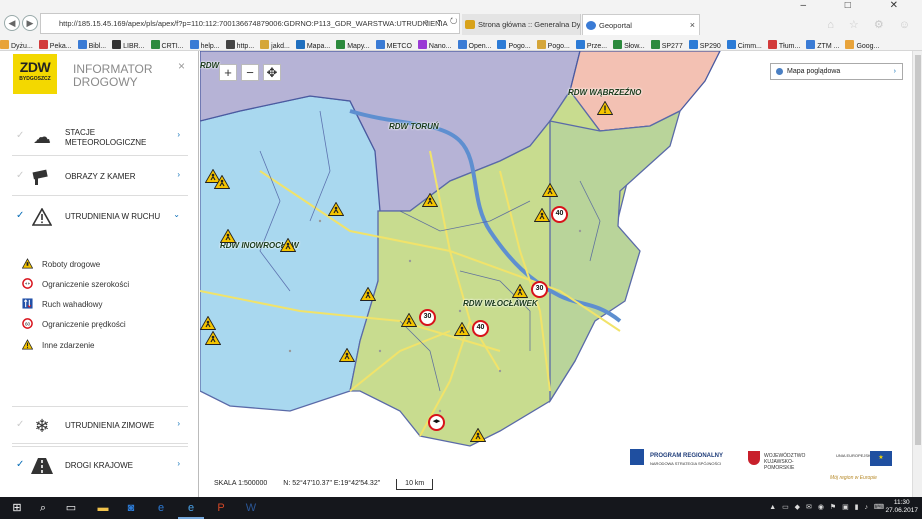 The width and height of the screenshot is (922, 519). What do you see at coordinates (228, 72) in the screenshot?
I see `zoom-in-button: +` at bounding box center [228, 72].